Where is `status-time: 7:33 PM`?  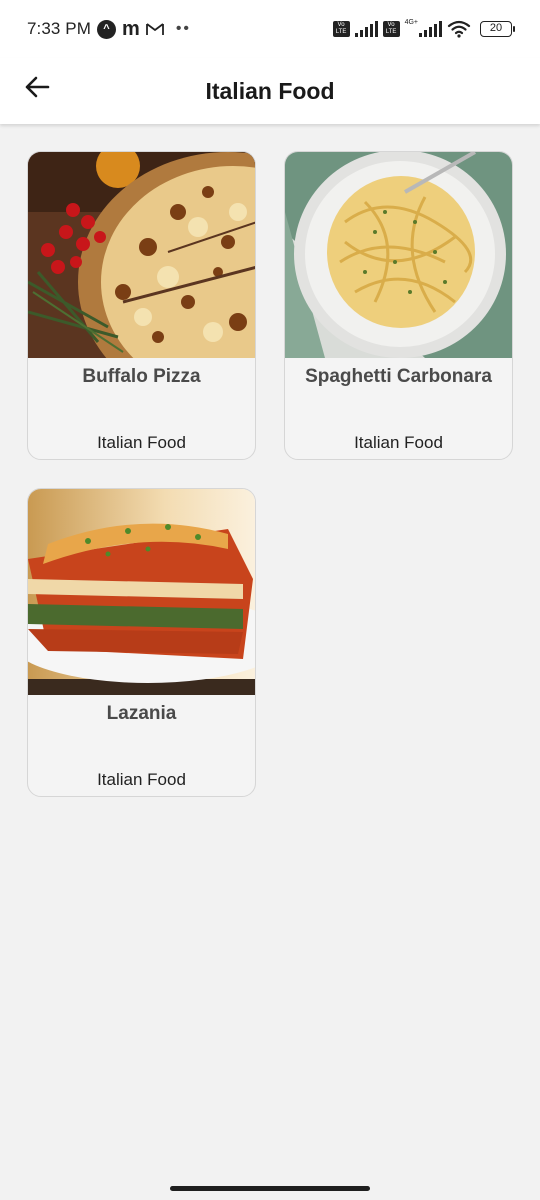 status-time: 7:33 PM is located at coordinates (59, 28).